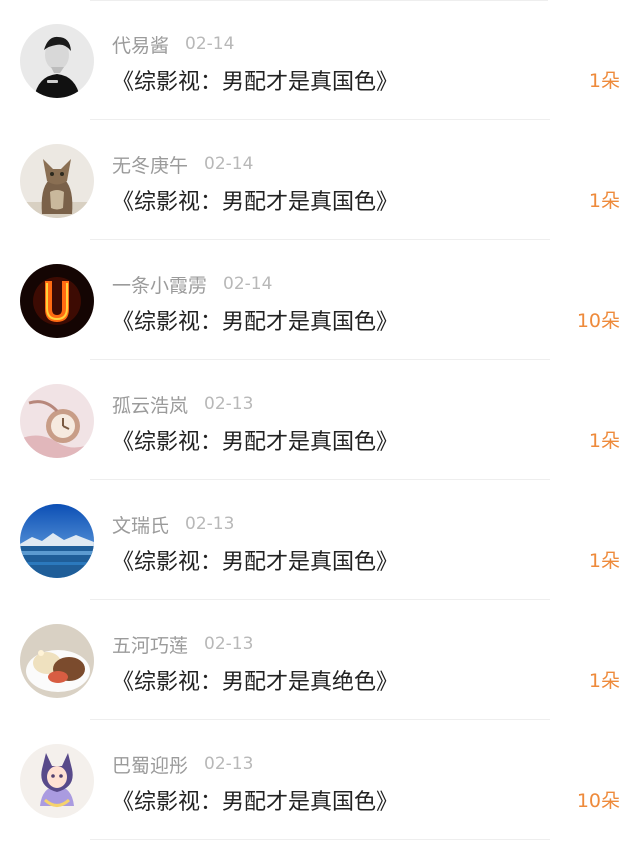  I want to click on username: 无冬庚午, so click(150, 164).